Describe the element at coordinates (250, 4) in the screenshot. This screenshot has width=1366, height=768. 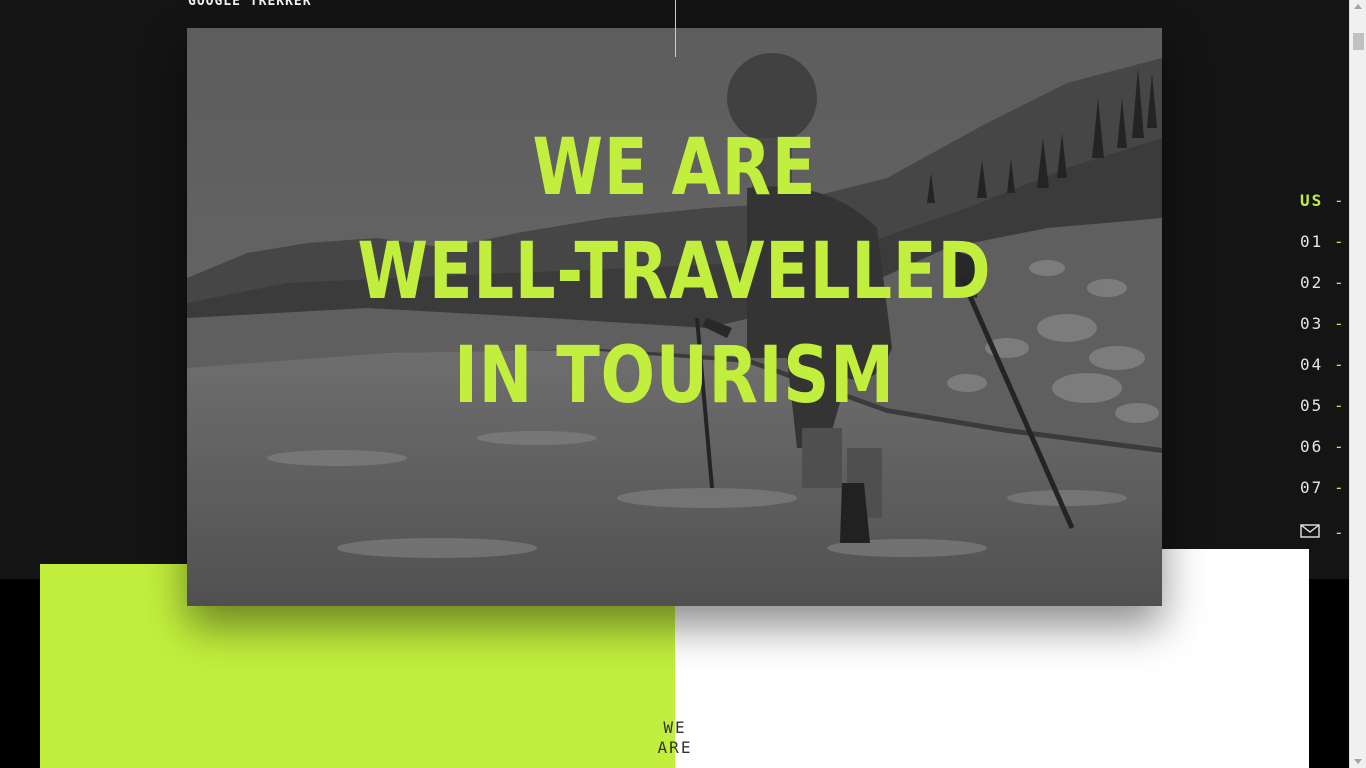
I see `section-caption: GOOGLE TREKKER` at that location.